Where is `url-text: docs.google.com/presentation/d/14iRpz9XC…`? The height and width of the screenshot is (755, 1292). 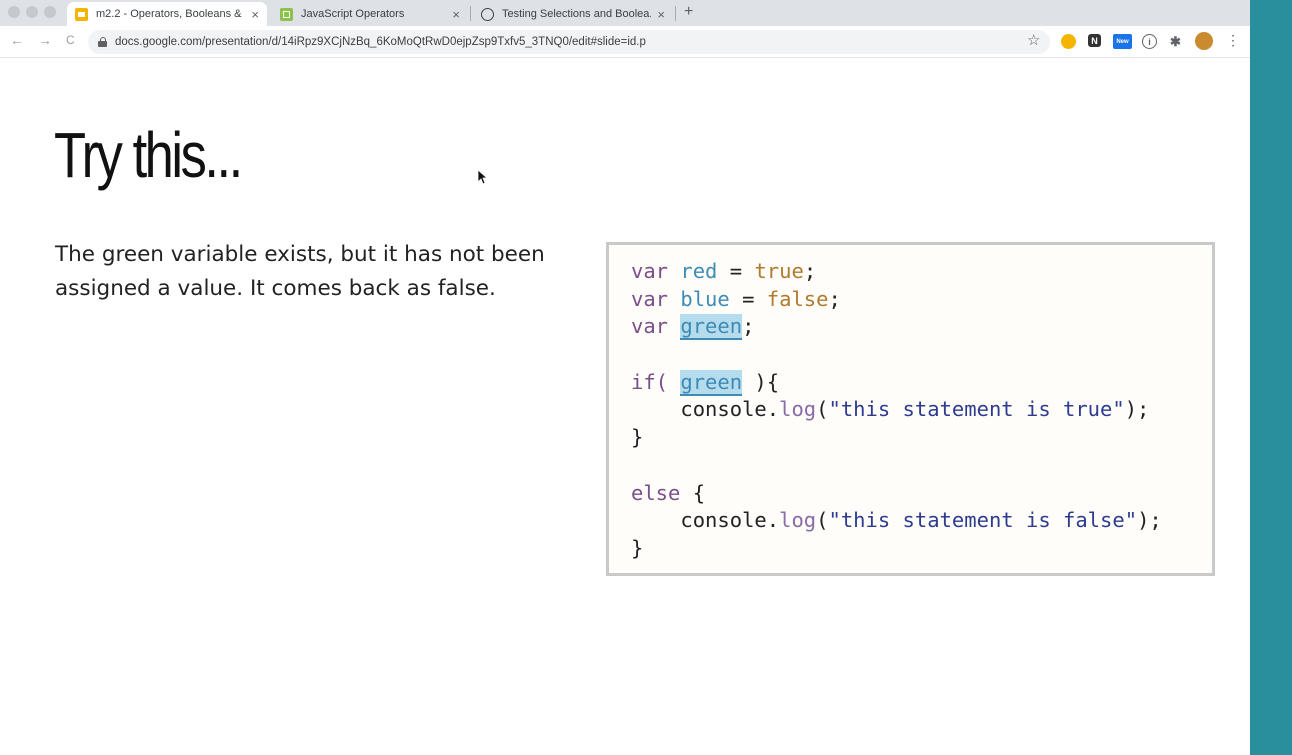 url-text: docs.google.com/presentation/d/14iRpz9XC… is located at coordinates (380, 42).